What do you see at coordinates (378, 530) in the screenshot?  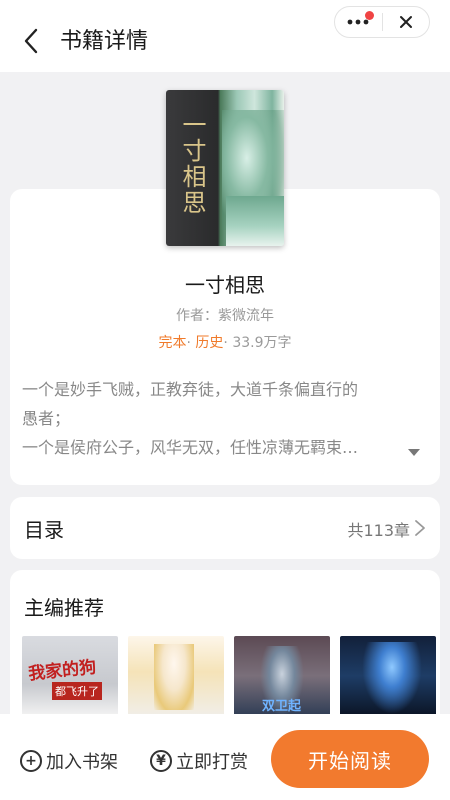 I see `chapter-count: 共113章` at bounding box center [378, 530].